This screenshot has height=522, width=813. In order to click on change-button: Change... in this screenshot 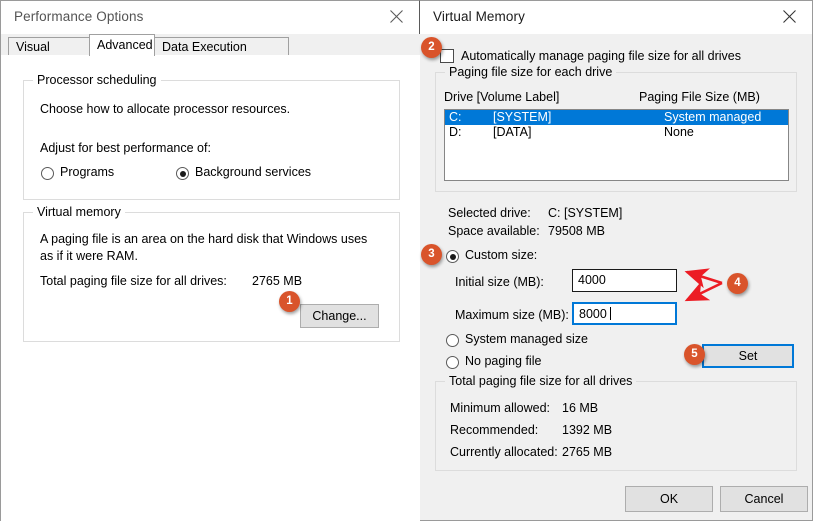, I will do `click(339, 316)`.